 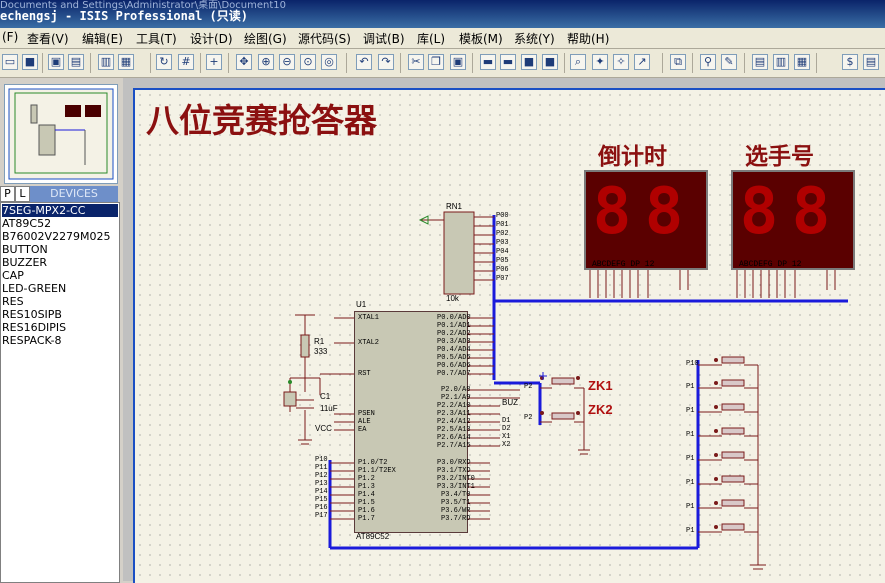 What do you see at coordinates (506, 445) in the screenshot?
I see `net-label: X2` at bounding box center [506, 445].